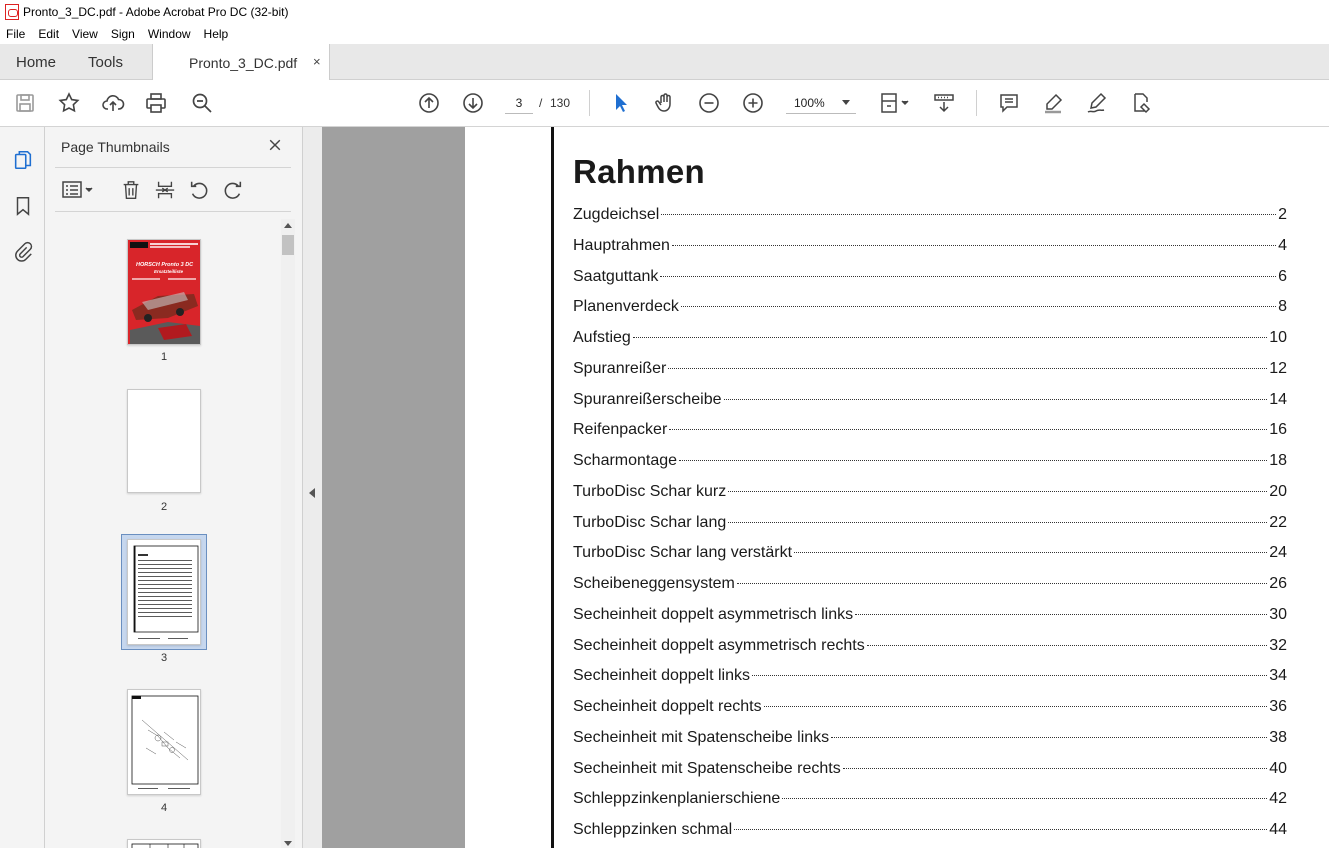  I want to click on toc-entry: Secheinheit doppelt links 34, so click(930, 677).